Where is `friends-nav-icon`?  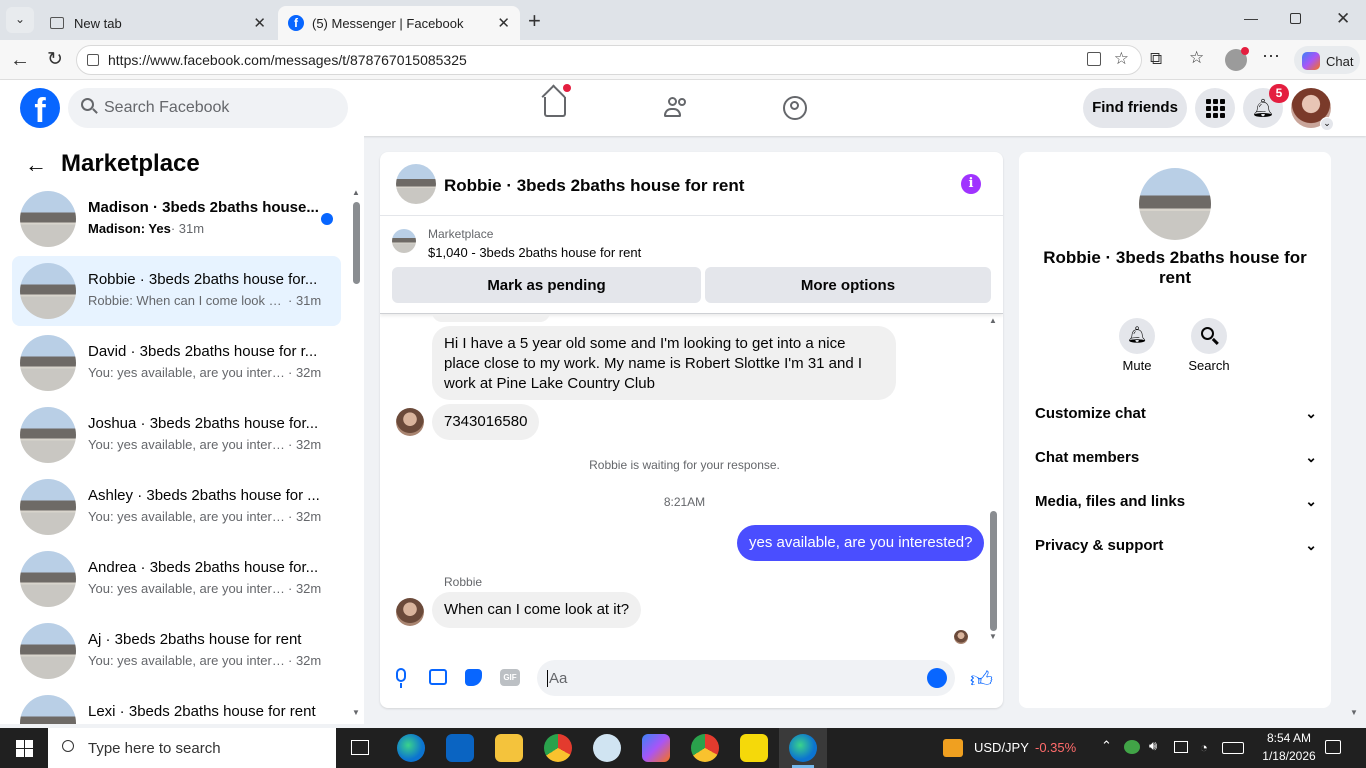 friends-nav-icon is located at coordinates (677, 108).